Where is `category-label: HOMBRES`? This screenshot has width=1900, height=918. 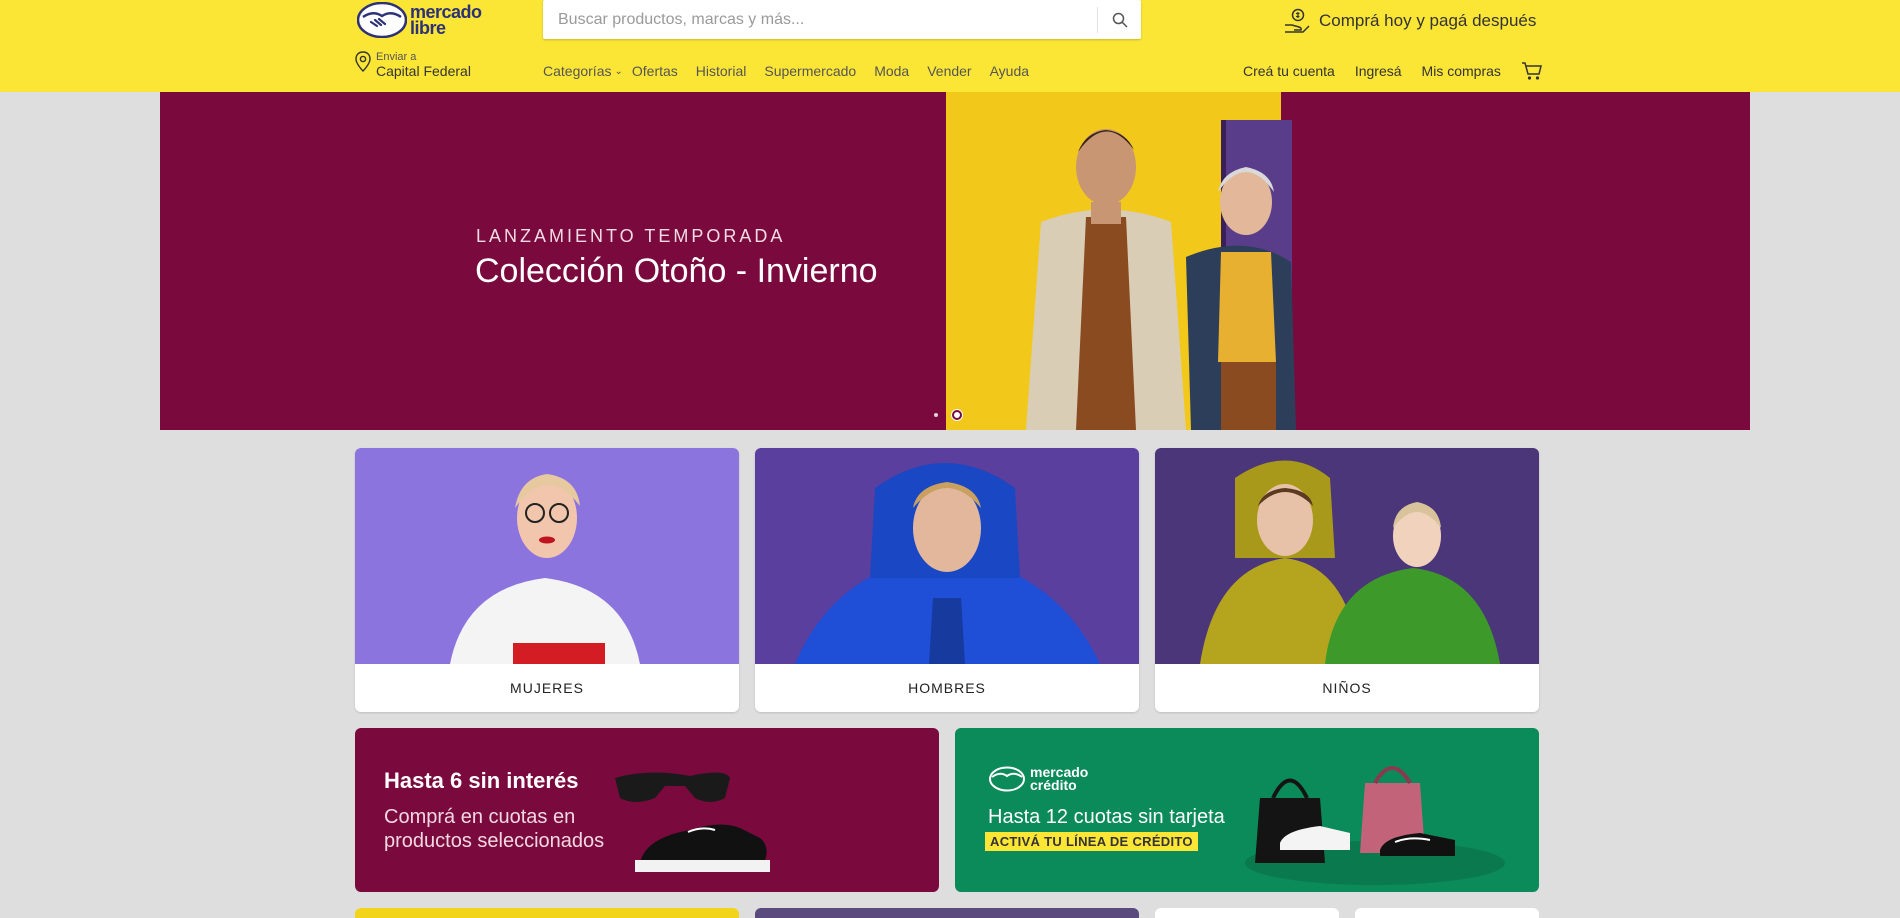
category-label: HOMBRES is located at coordinates (947, 688).